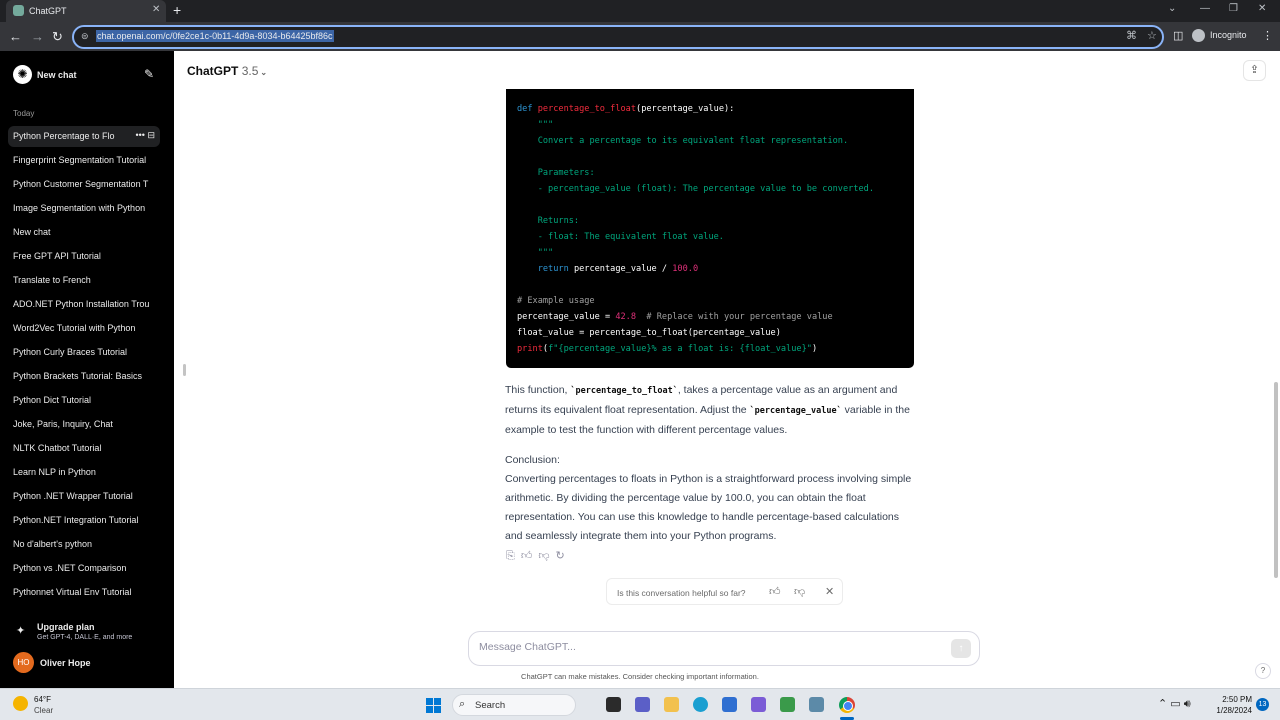  Describe the element at coordinates (84, 208) in the screenshot. I see `sidebar-history-item: Image Segmentation with Python` at that location.